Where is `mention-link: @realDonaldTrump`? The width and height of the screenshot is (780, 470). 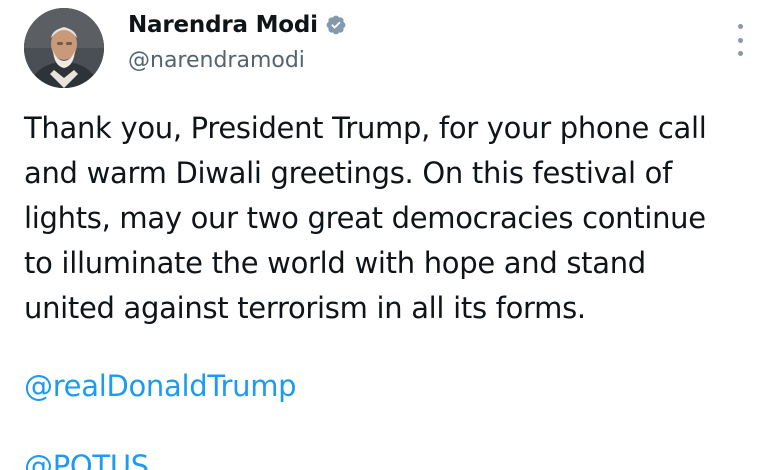 mention-link: @realDonaldTrump is located at coordinates (160, 386).